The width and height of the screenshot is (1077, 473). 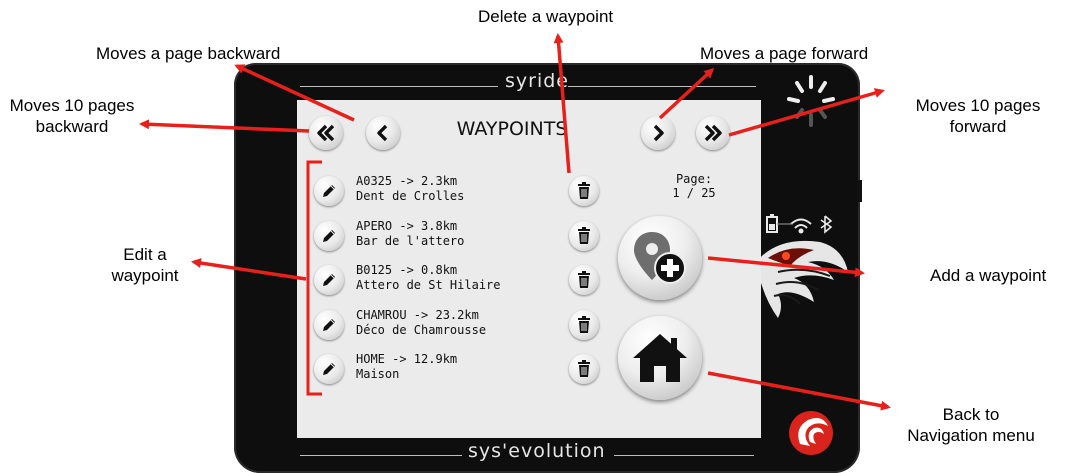 What do you see at coordinates (72, 116) in the screenshot?
I see `annotation-ten-back: Moves 10 pages backward` at bounding box center [72, 116].